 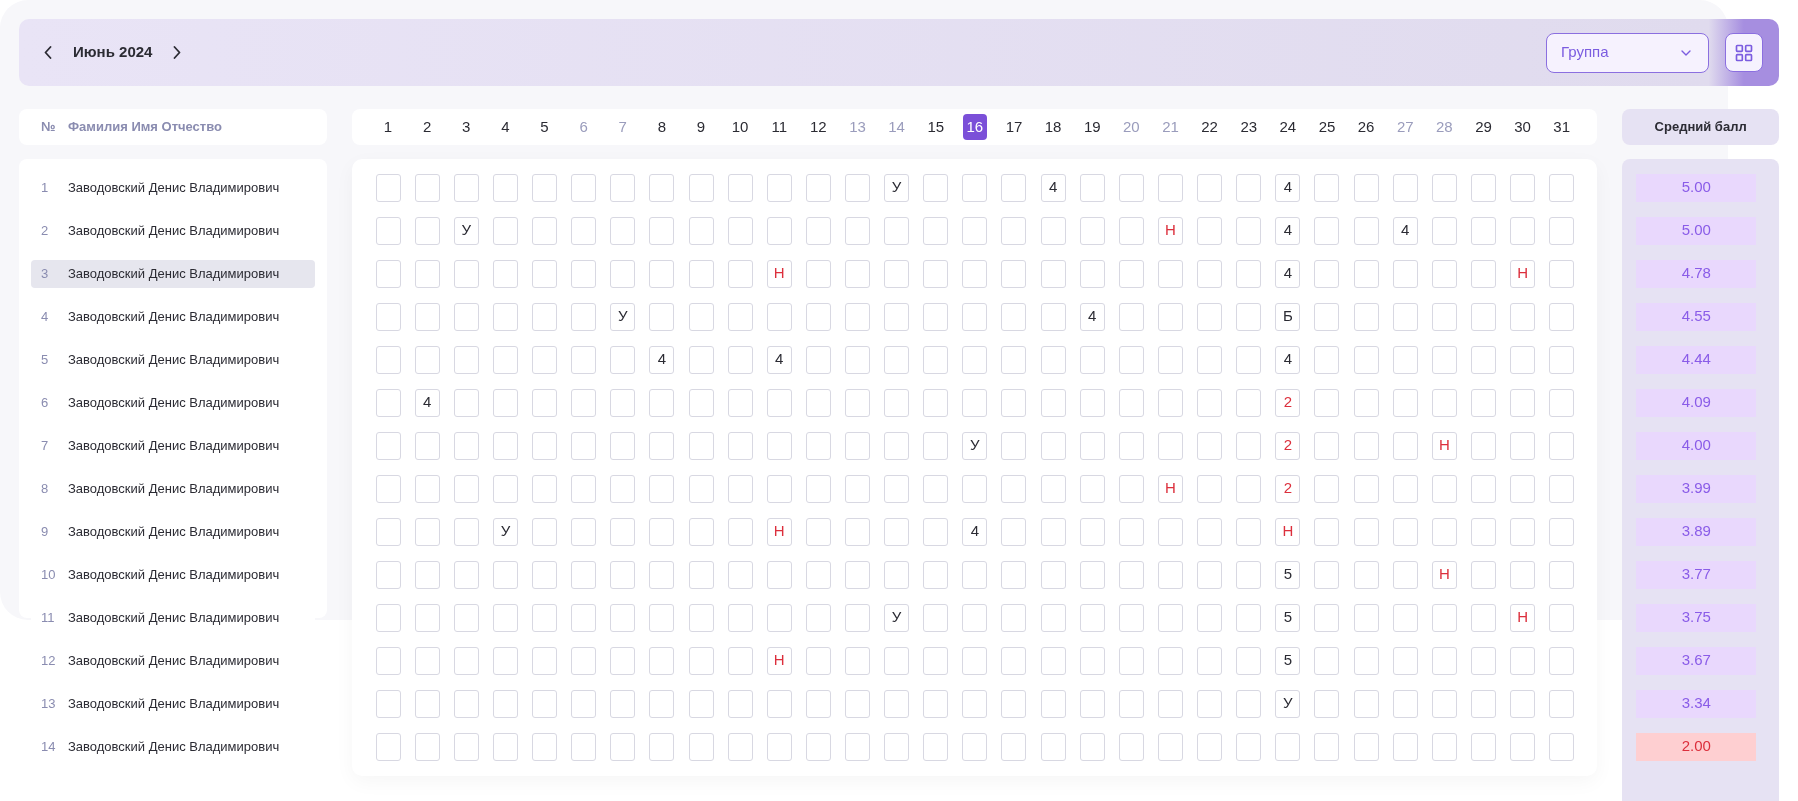 What do you see at coordinates (1014, 127) in the screenshot?
I see `day-number: 17` at bounding box center [1014, 127].